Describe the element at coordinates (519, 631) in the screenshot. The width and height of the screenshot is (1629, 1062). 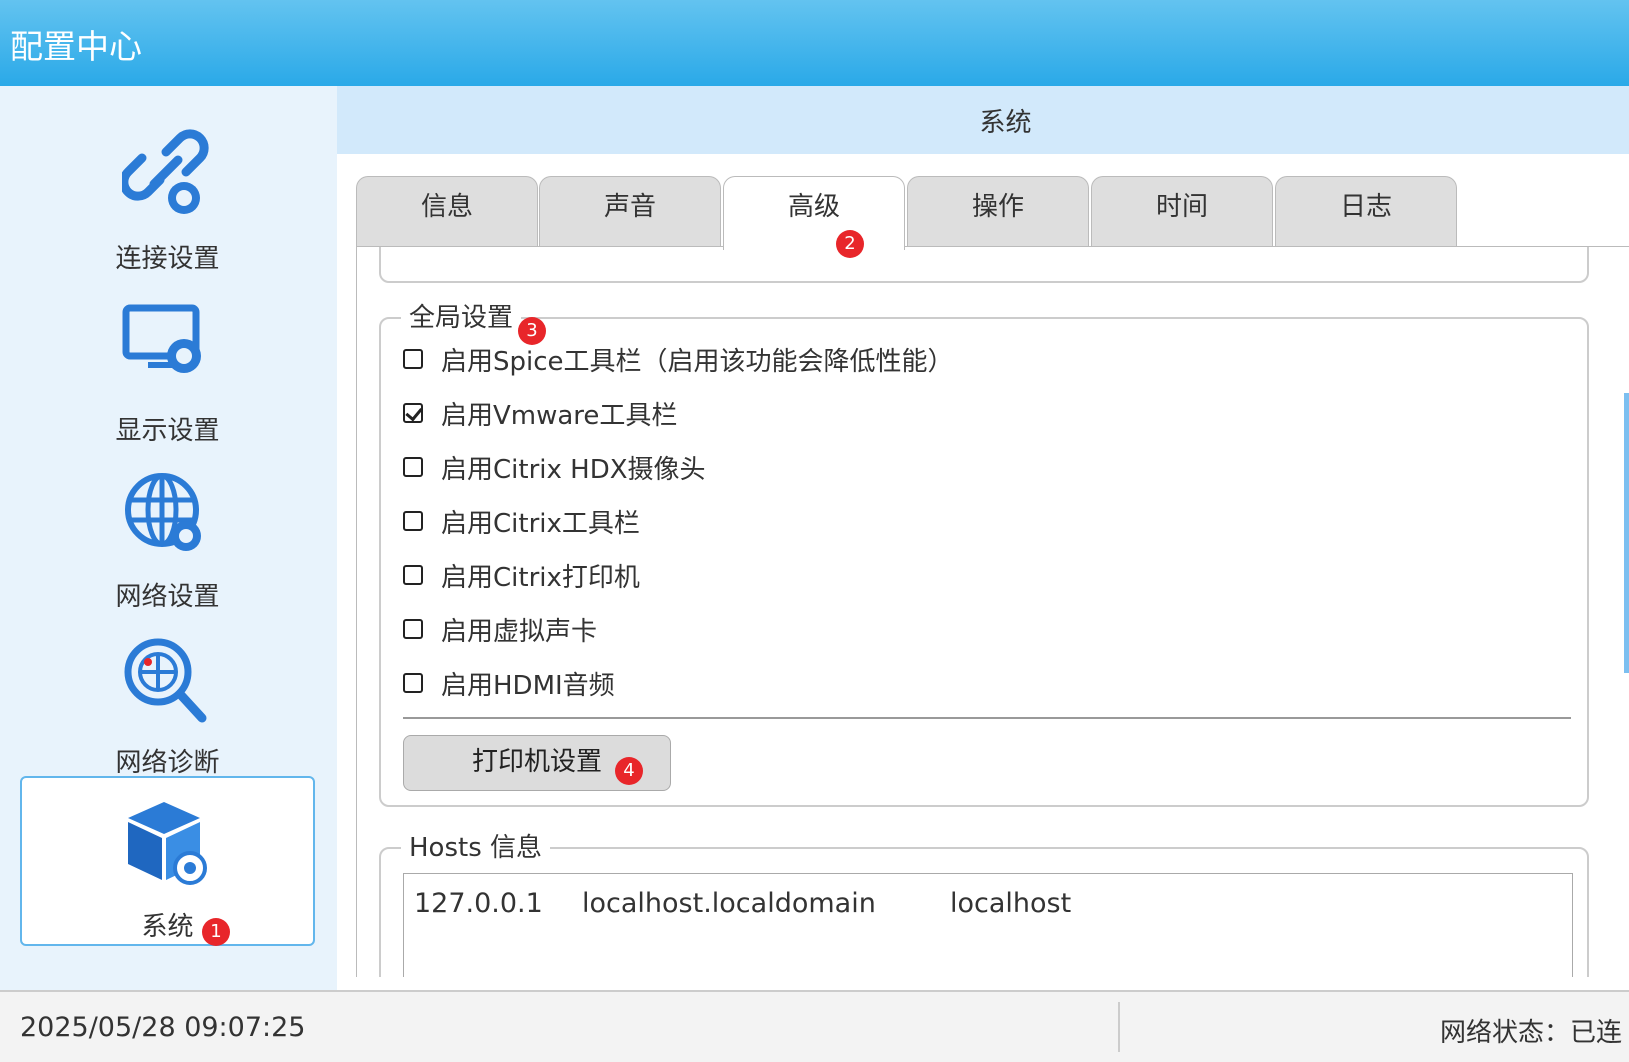
I see `option-label: 启用虚拟声卡` at that location.